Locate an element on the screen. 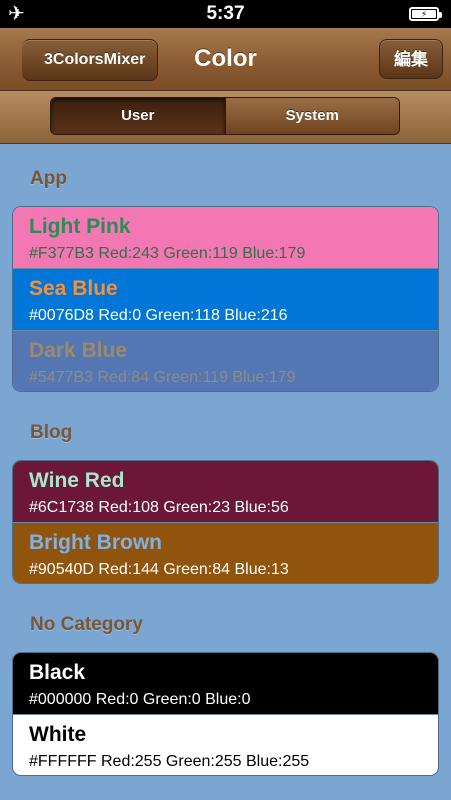 The image size is (451, 800). color-name: Light Pink is located at coordinates (80, 226).